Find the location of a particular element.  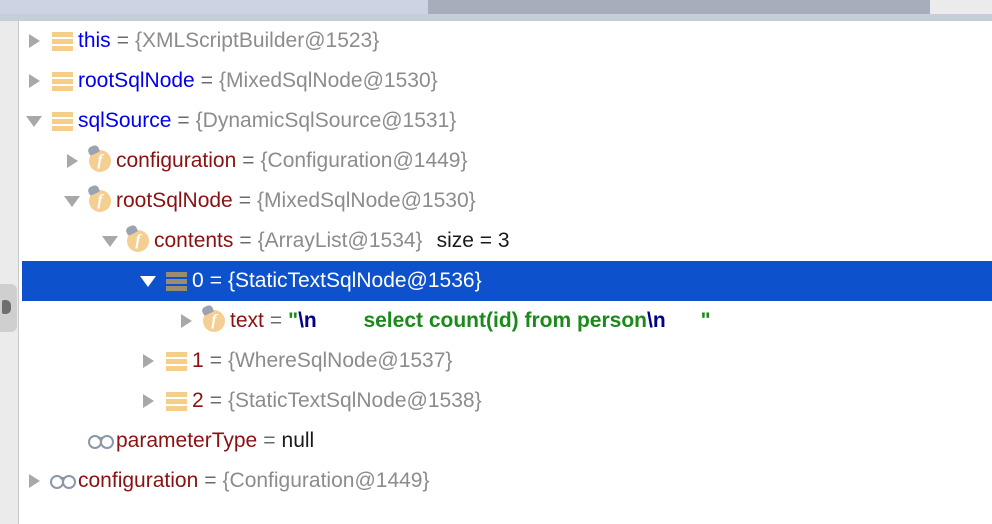

variable-value: {WhereSqlNode@1537} is located at coordinates (340, 360).